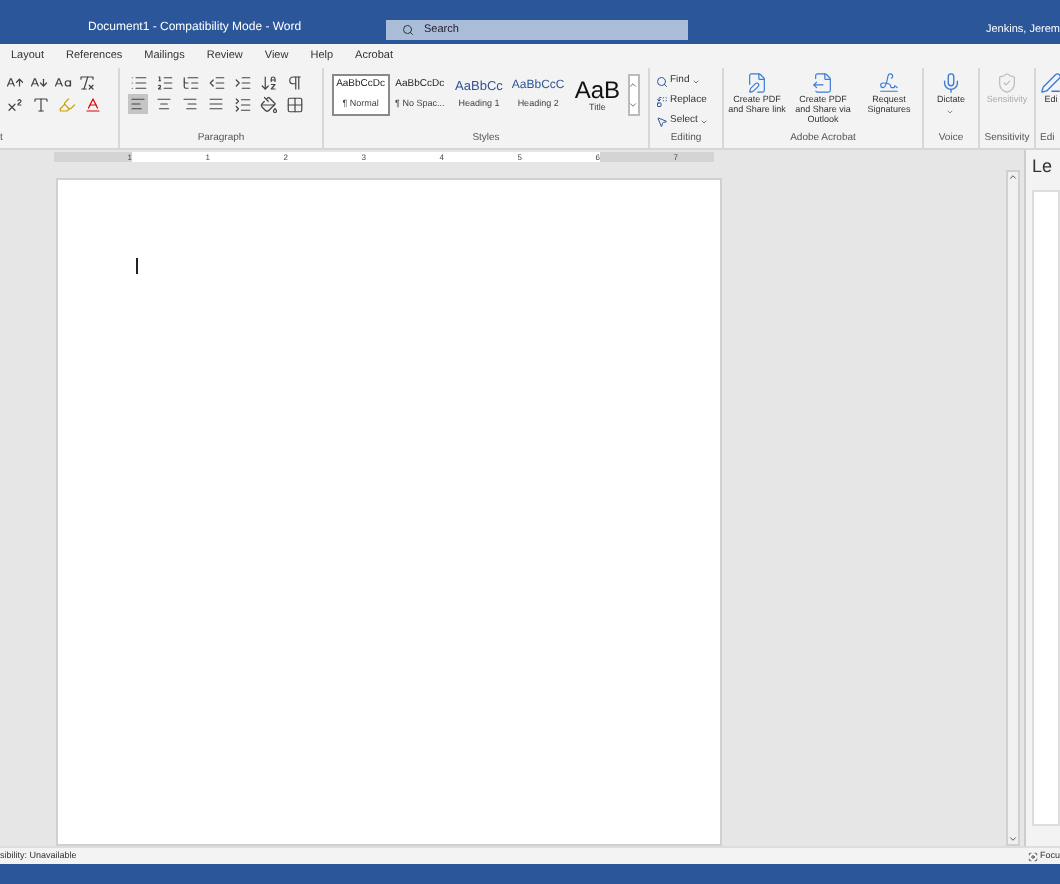 This screenshot has height=884, width=1060. What do you see at coordinates (597, 90) in the screenshot?
I see `style-preview: AaB` at bounding box center [597, 90].